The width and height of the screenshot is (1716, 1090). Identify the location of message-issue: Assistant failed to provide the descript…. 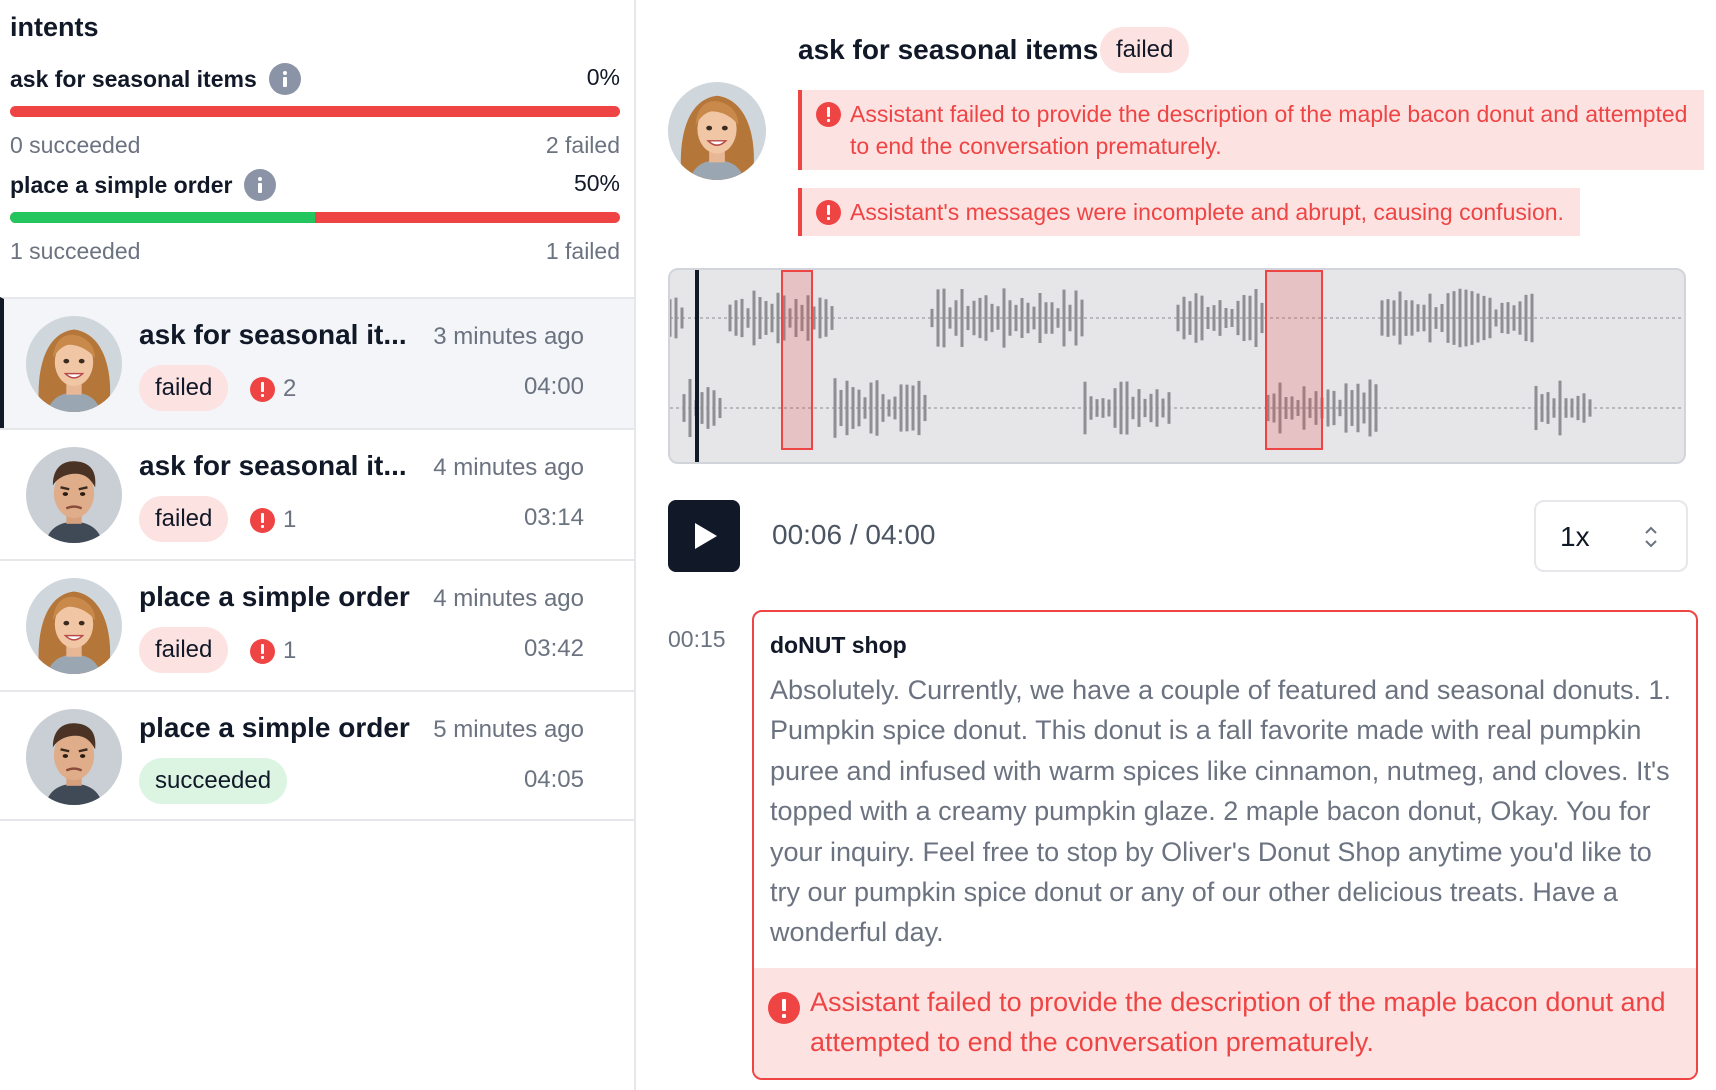
(1225, 1023).